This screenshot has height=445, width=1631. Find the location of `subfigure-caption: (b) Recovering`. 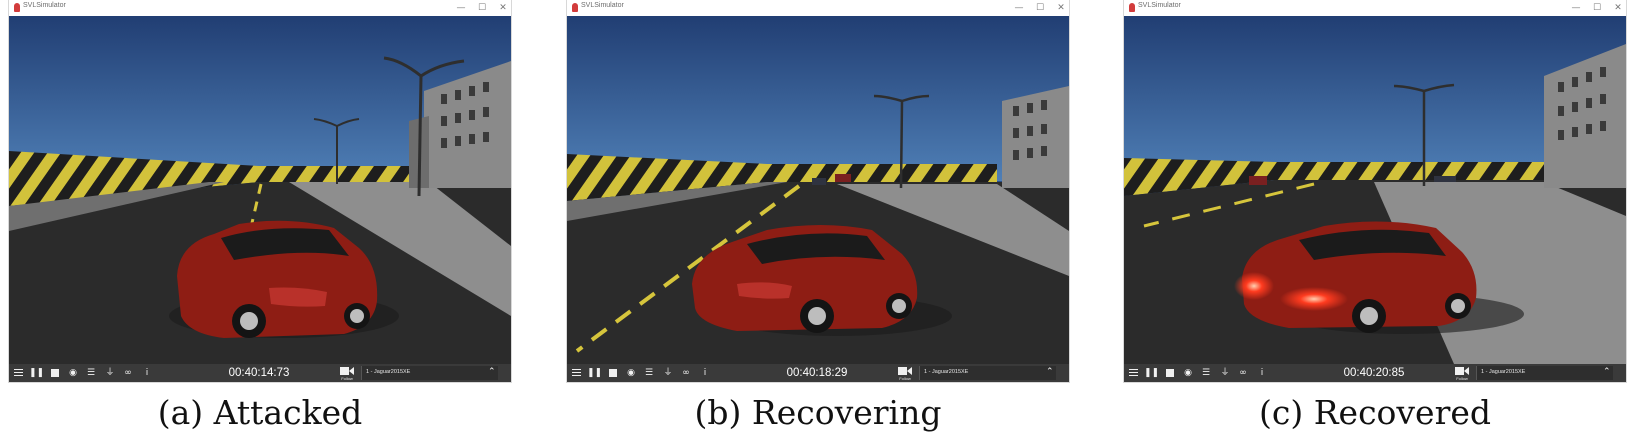

subfigure-caption: (b) Recovering is located at coordinates (818, 412).